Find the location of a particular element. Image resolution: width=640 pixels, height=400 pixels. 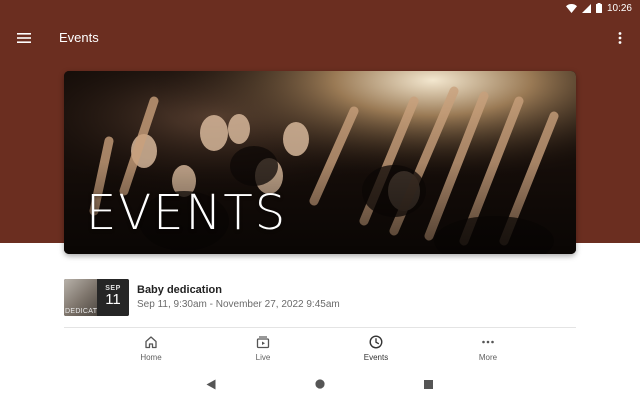

nav-item-events: Events is located at coordinates (376, 350).